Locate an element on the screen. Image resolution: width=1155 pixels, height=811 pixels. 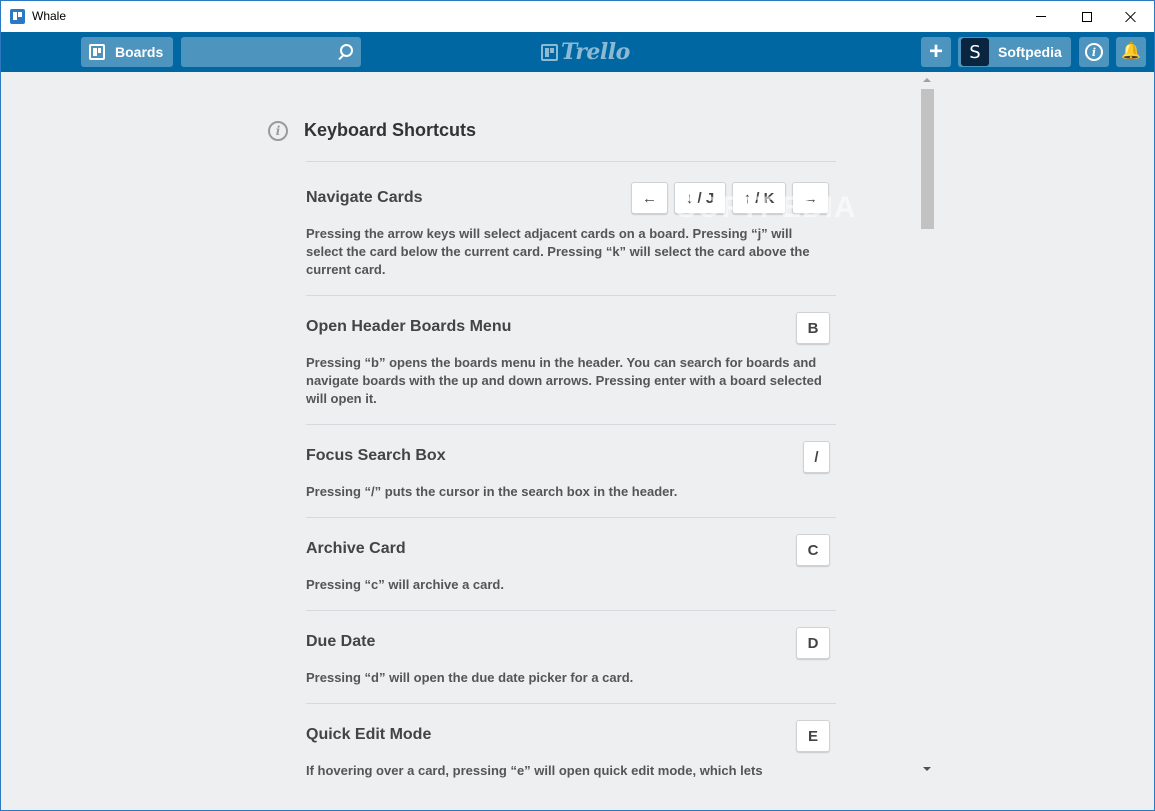
user-menu-button: S Softpedia is located at coordinates (1014, 52).